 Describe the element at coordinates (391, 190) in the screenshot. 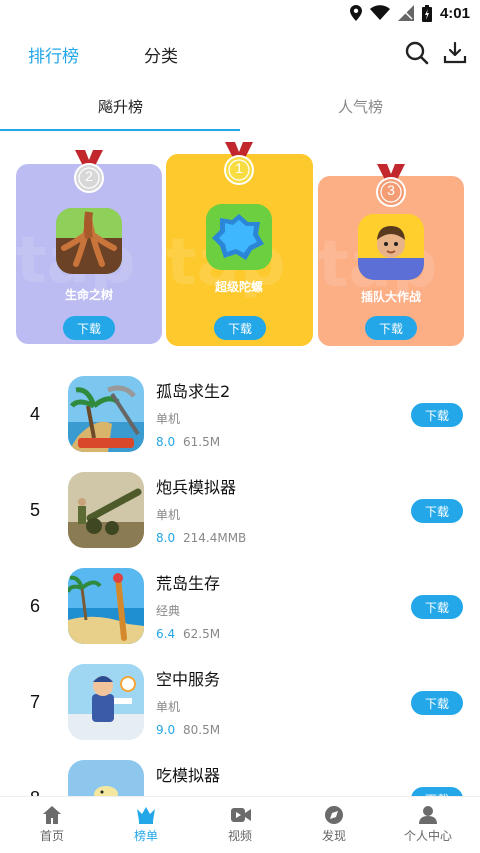

I see `medal-rank: 3` at that location.